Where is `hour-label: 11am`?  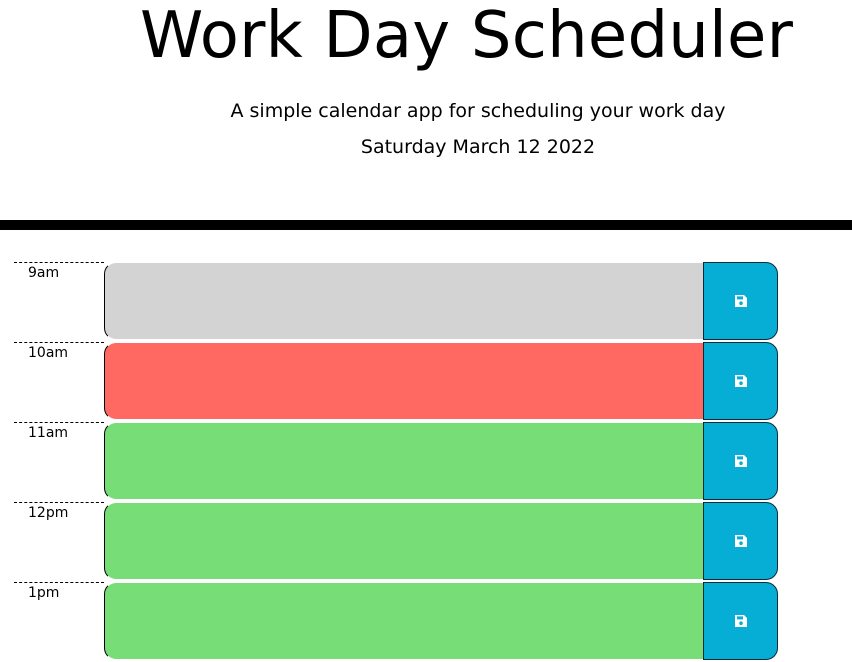 hour-label: 11am is located at coordinates (59, 461).